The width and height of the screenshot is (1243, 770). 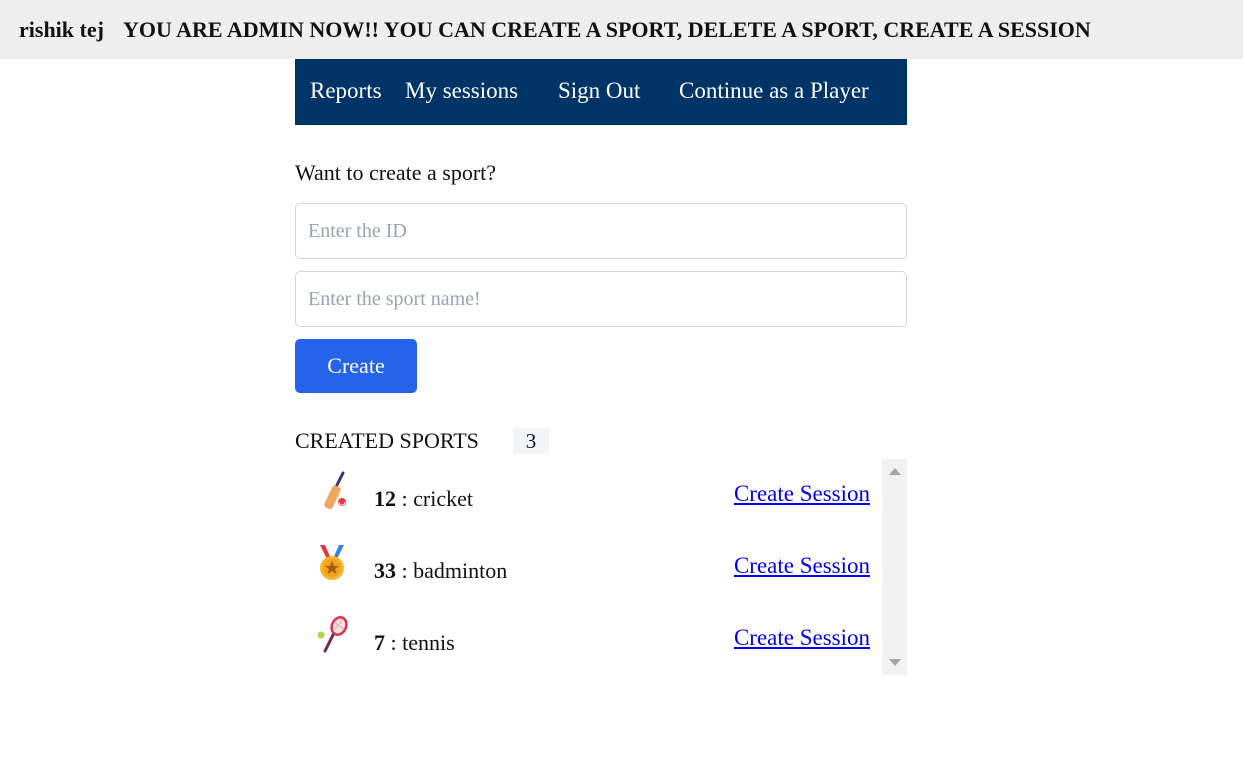 What do you see at coordinates (895, 662) in the screenshot?
I see `scroll-down-arrow-icon` at bounding box center [895, 662].